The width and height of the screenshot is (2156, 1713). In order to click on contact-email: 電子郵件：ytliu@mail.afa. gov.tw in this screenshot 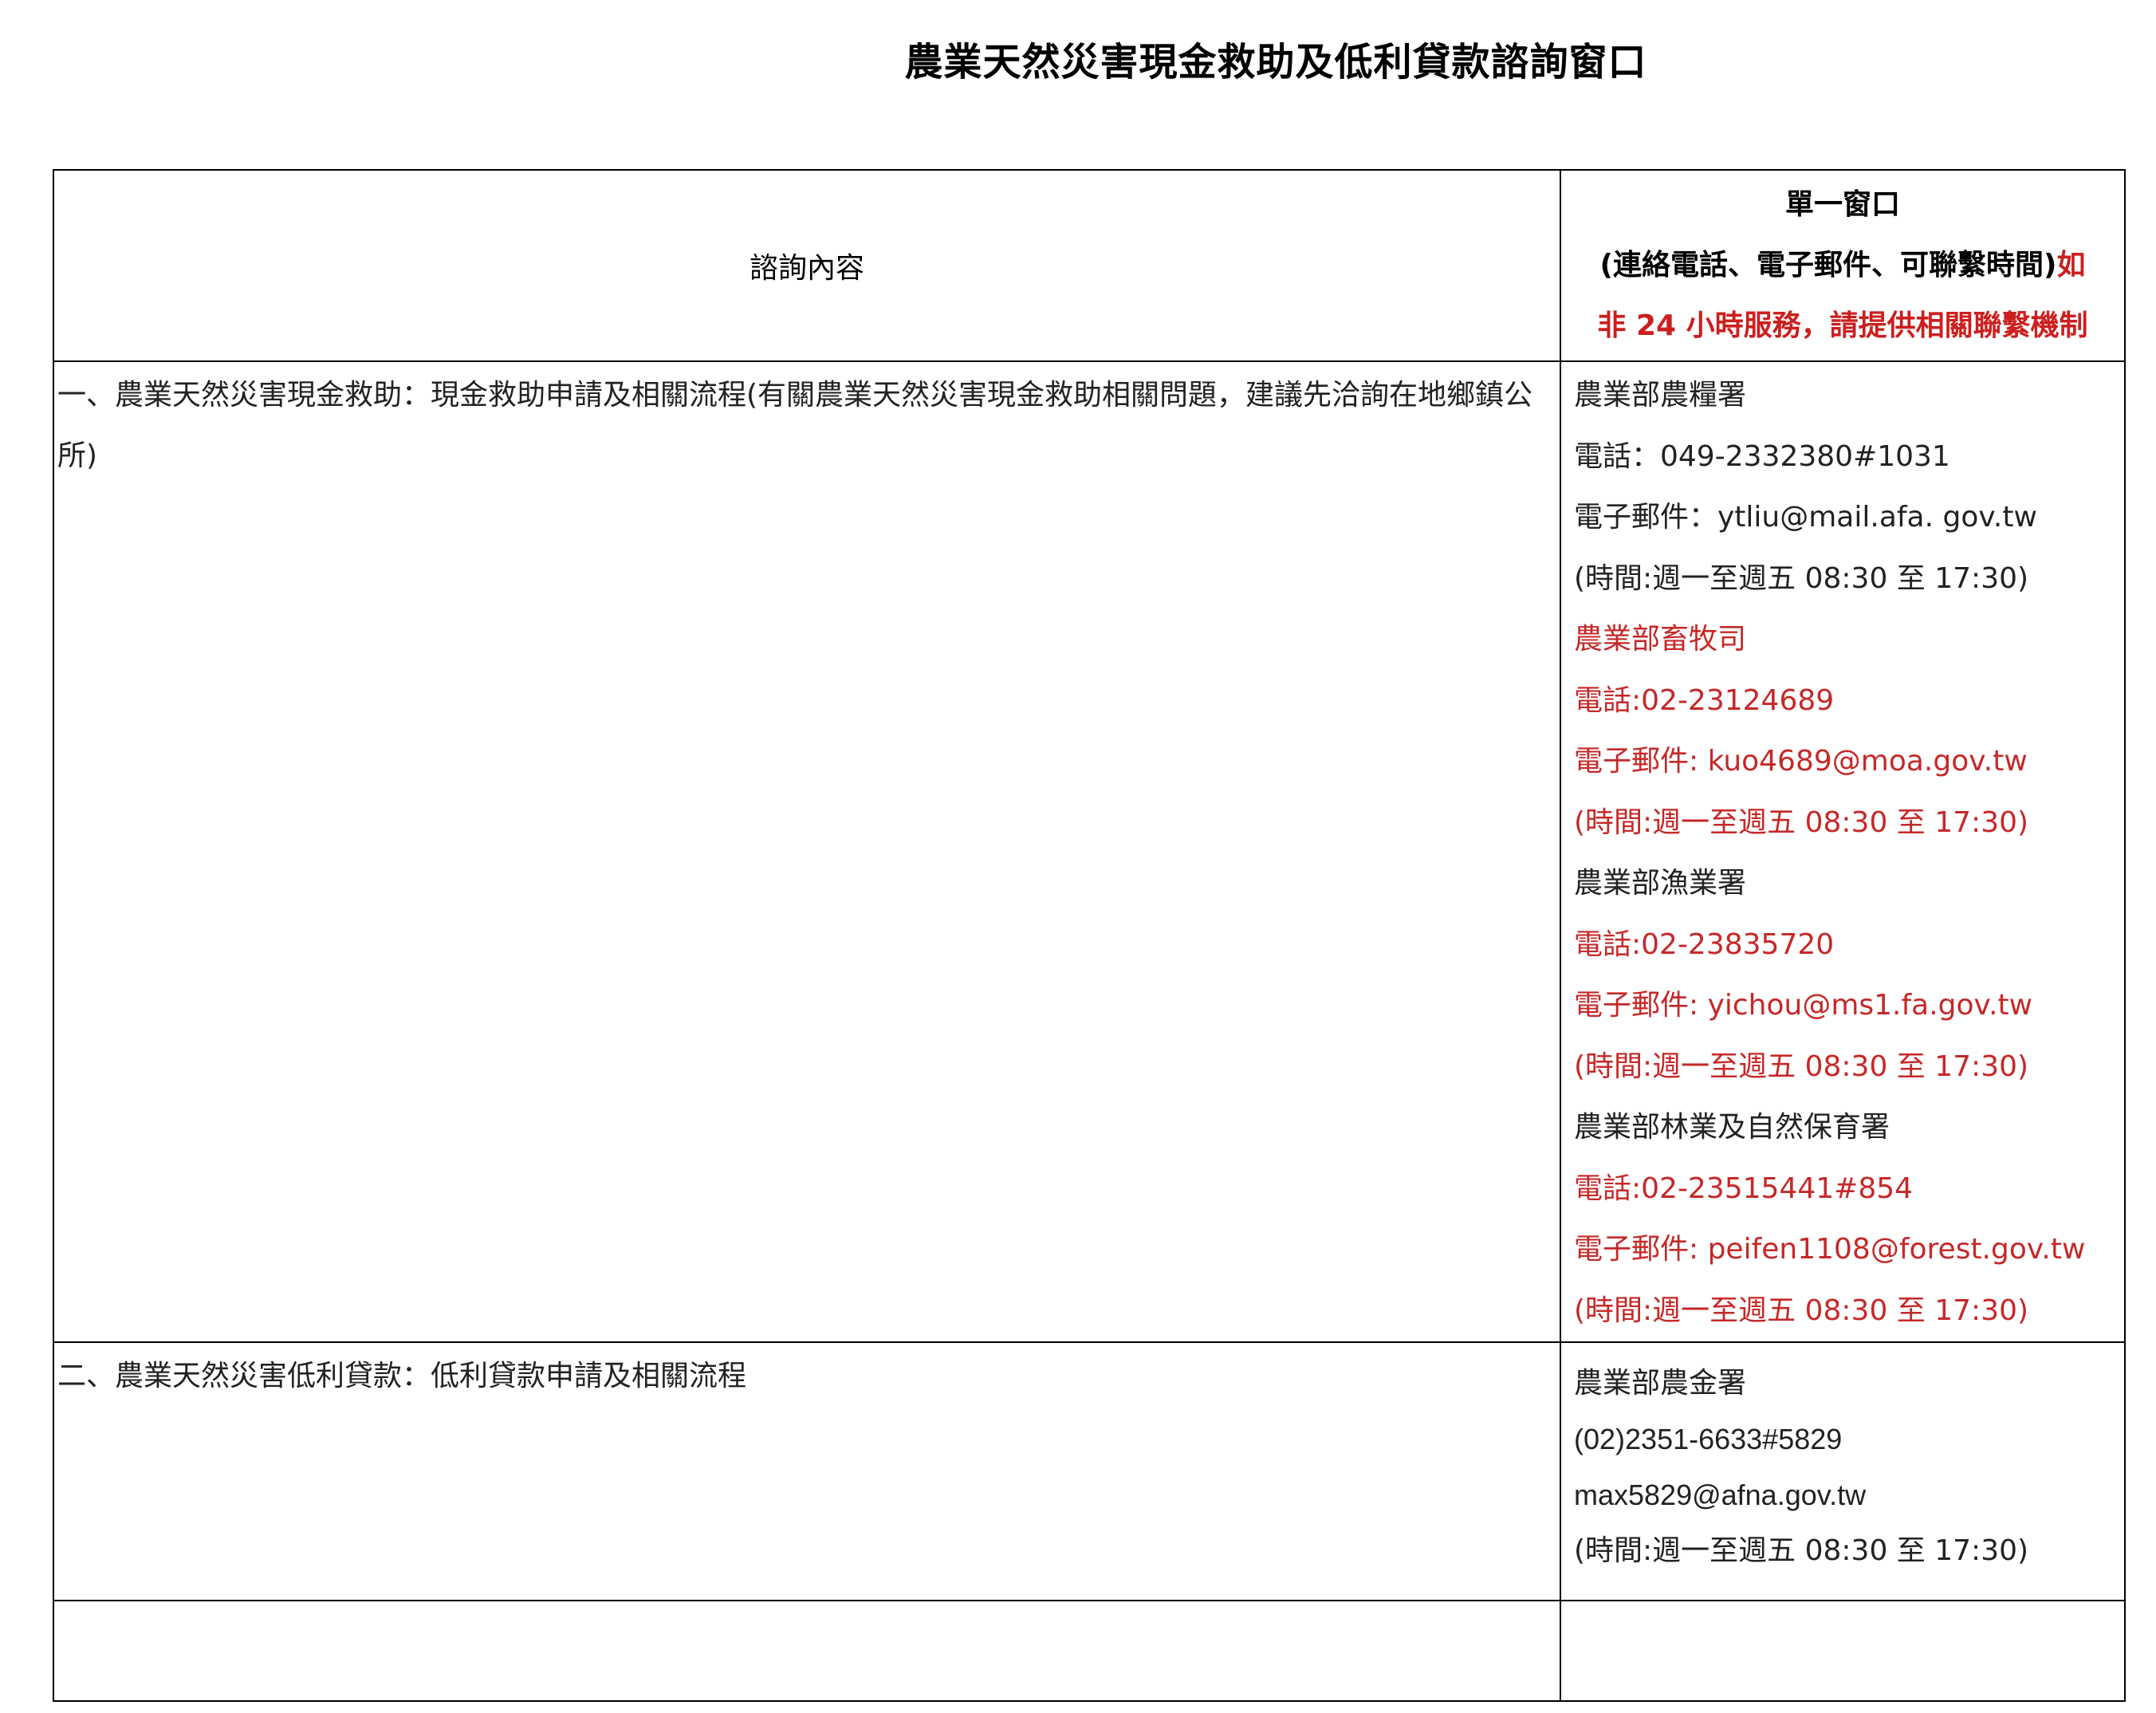, I will do `click(1806, 517)`.